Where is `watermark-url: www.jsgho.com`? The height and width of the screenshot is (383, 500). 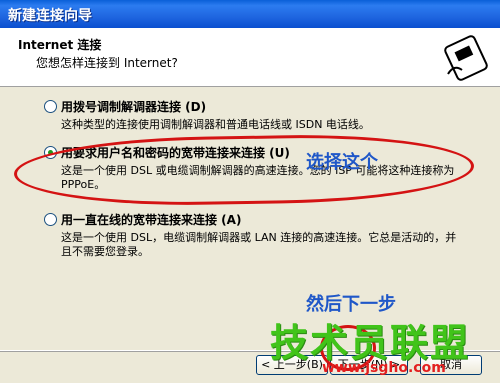 watermark-url: www.jsgho.com is located at coordinates (384, 368).